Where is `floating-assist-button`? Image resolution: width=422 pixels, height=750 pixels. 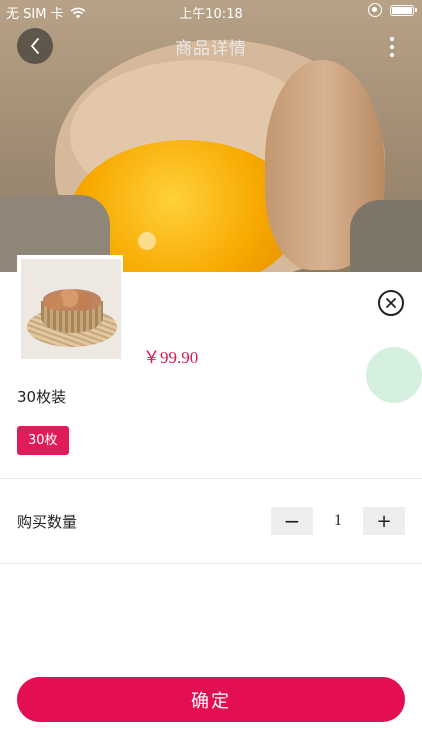 floating-assist-button is located at coordinates (394, 375).